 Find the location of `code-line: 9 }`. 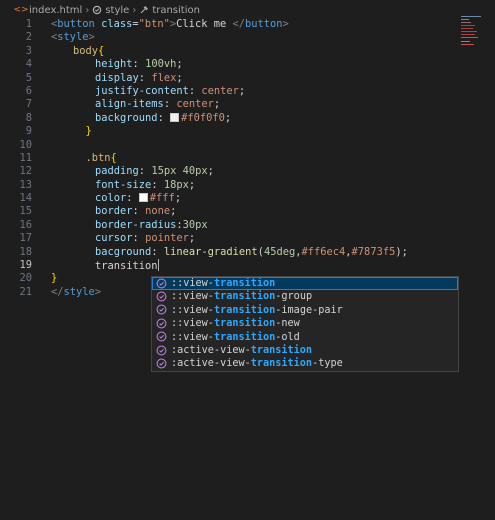

code-line: 9 } is located at coordinates (247, 131).